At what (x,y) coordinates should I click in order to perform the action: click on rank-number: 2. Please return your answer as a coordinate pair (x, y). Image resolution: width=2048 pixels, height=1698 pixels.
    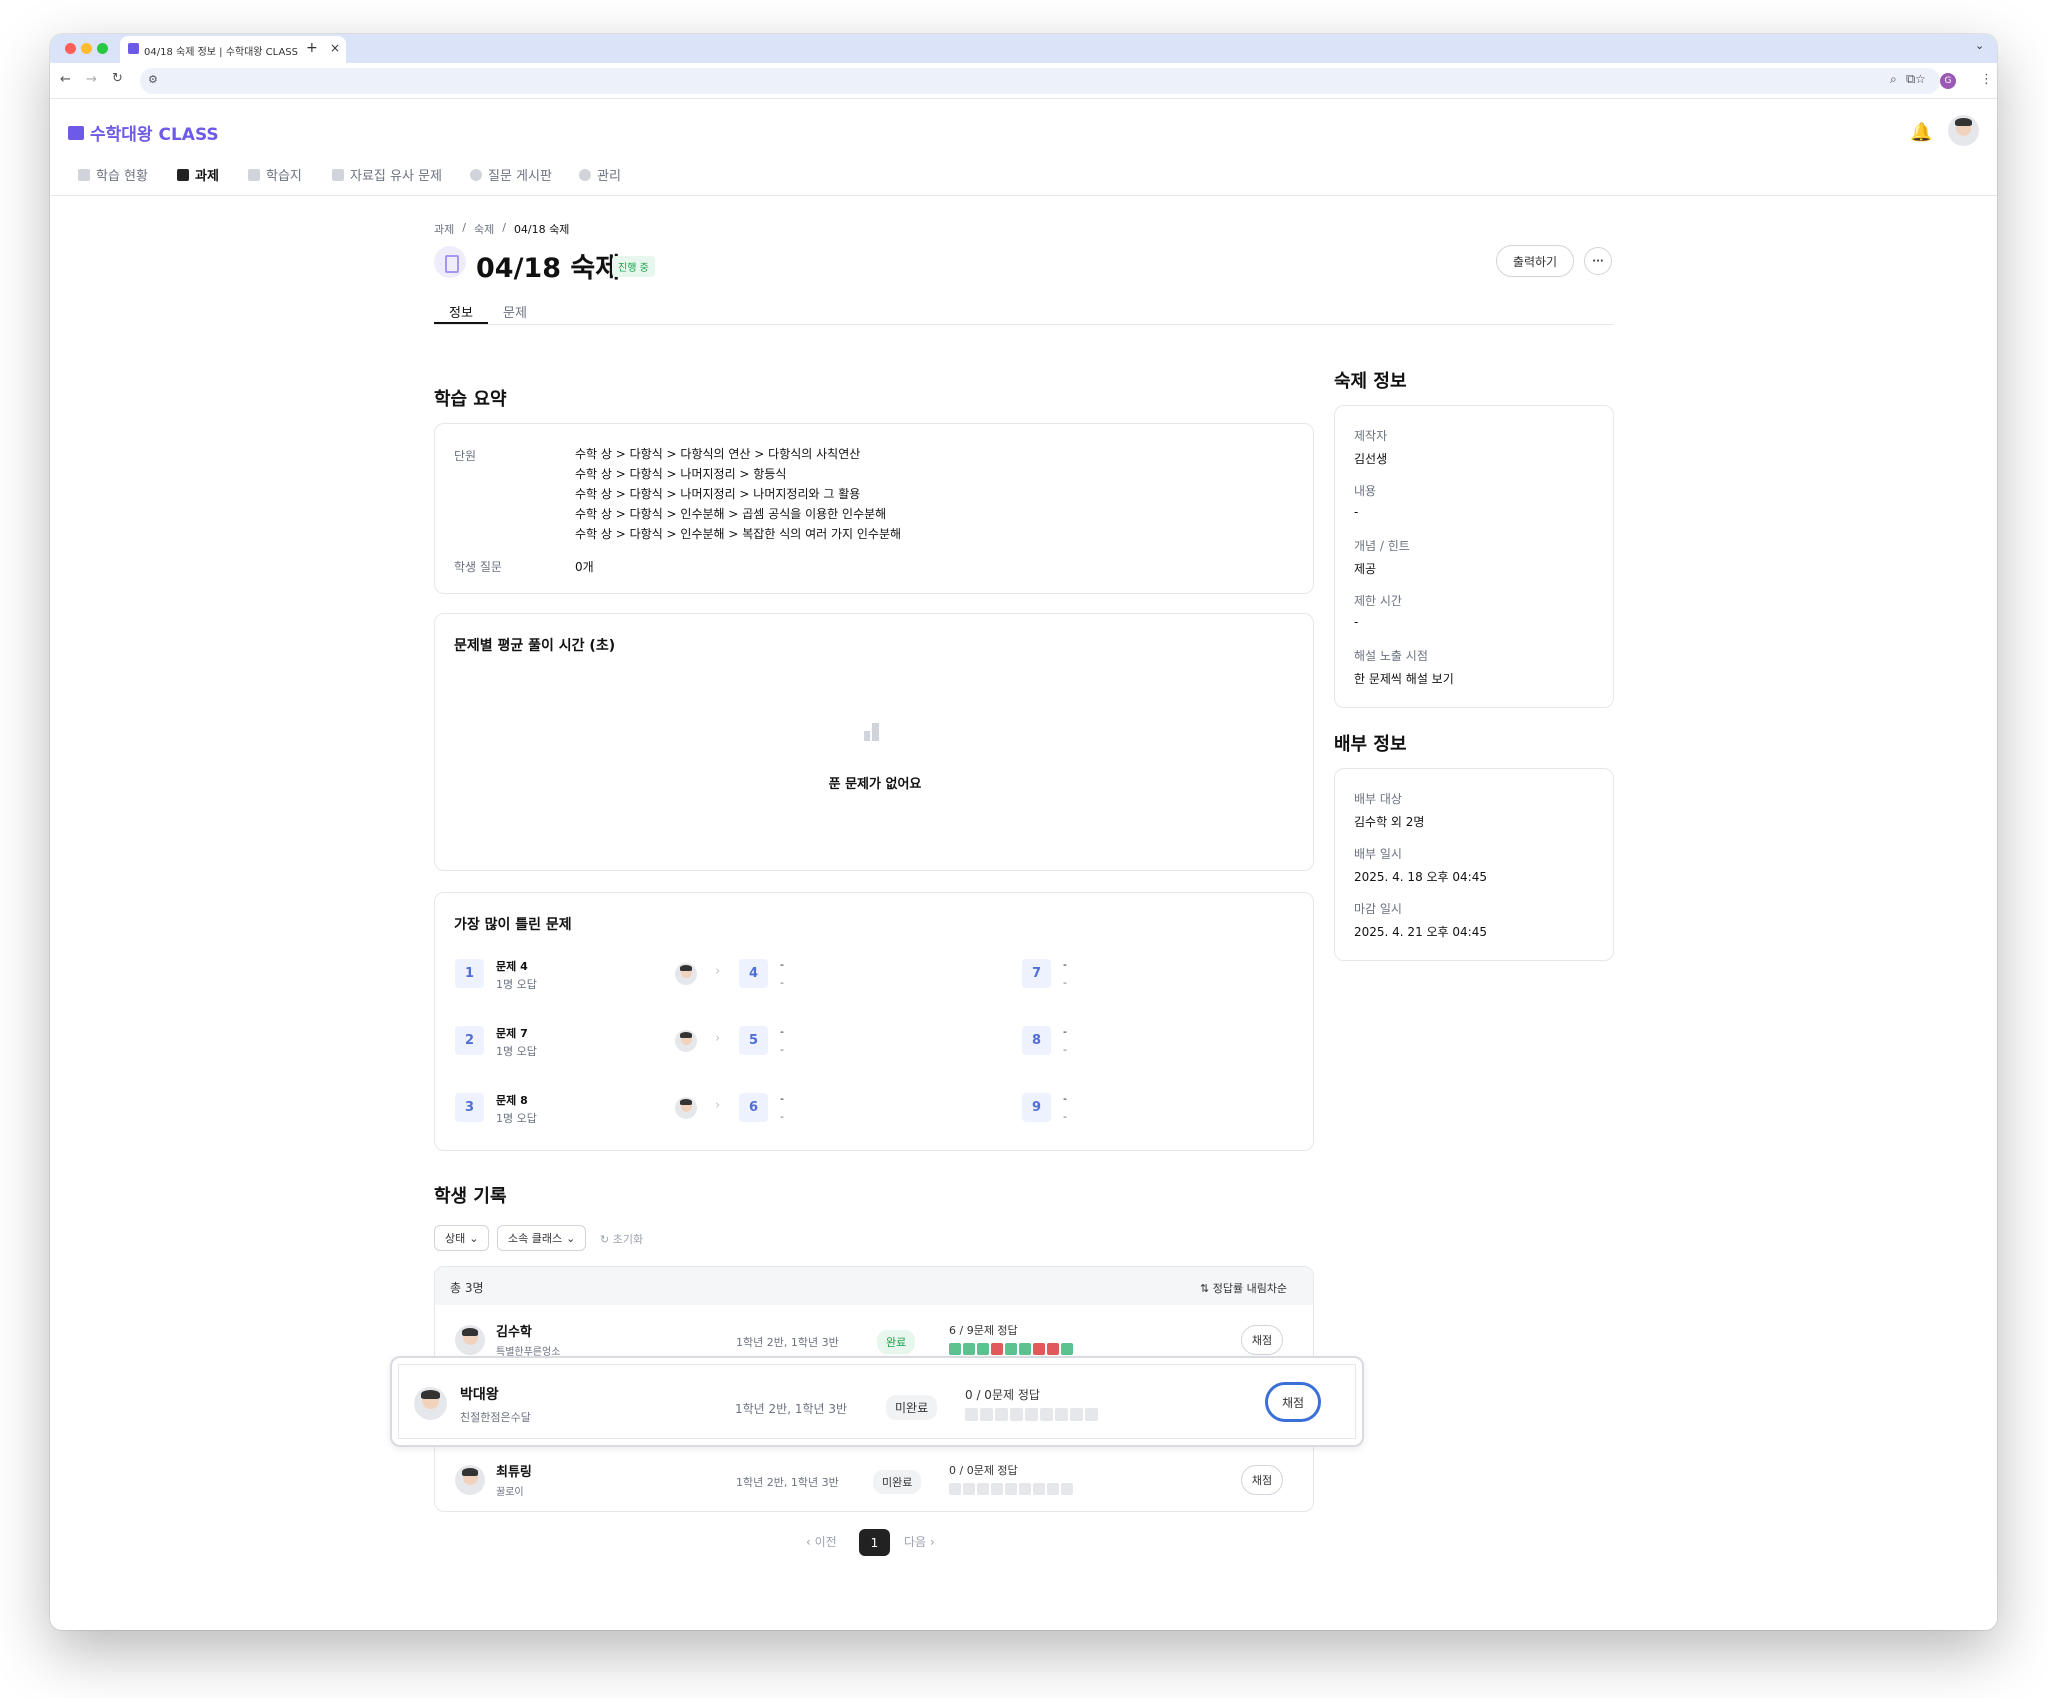
    Looking at the image, I should click on (469, 1040).